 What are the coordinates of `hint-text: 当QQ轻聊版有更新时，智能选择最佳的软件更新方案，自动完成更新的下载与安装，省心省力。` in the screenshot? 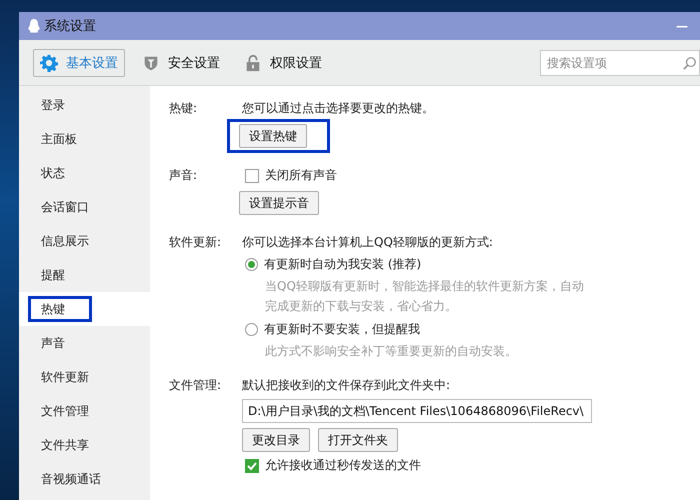 It's located at (425, 296).